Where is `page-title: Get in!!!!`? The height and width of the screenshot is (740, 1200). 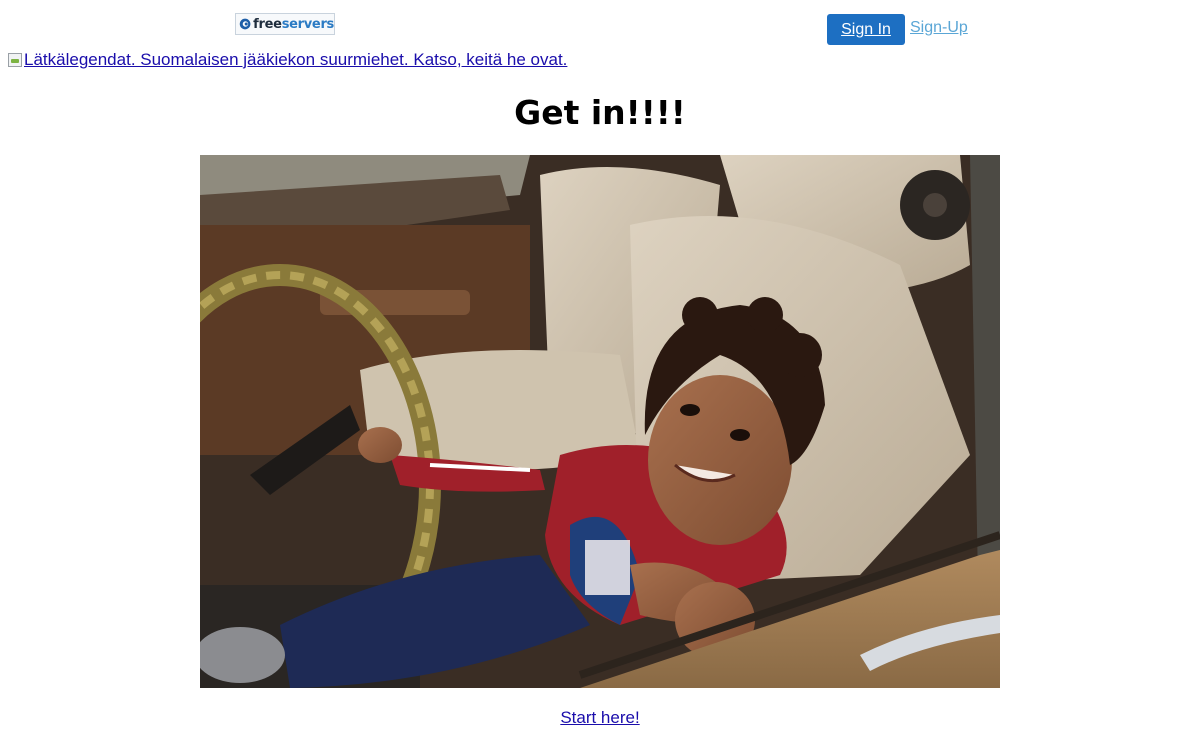 page-title: Get in!!!! is located at coordinates (600, 112).